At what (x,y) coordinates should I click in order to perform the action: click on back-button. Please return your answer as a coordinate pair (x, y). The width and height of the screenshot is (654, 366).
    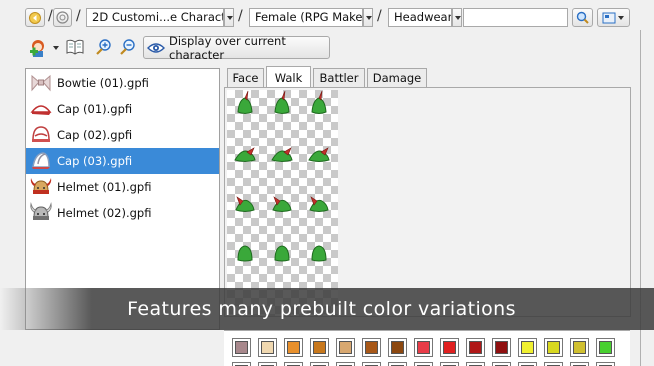
    Looking at the image, I should click on (35, 17).